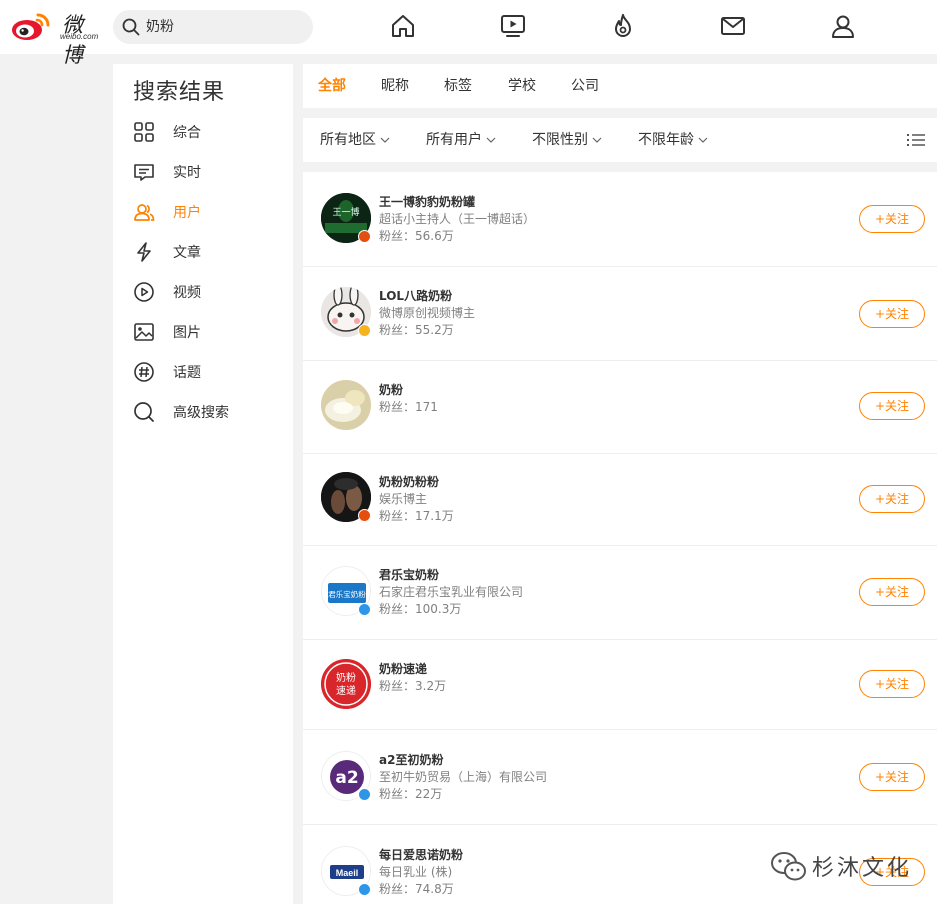 This screenshot has width=937, height=904. Describe the element at coordinates (416, 330) in the screenshot. I see `user-fans: 粉丝：55.2万` at that location.